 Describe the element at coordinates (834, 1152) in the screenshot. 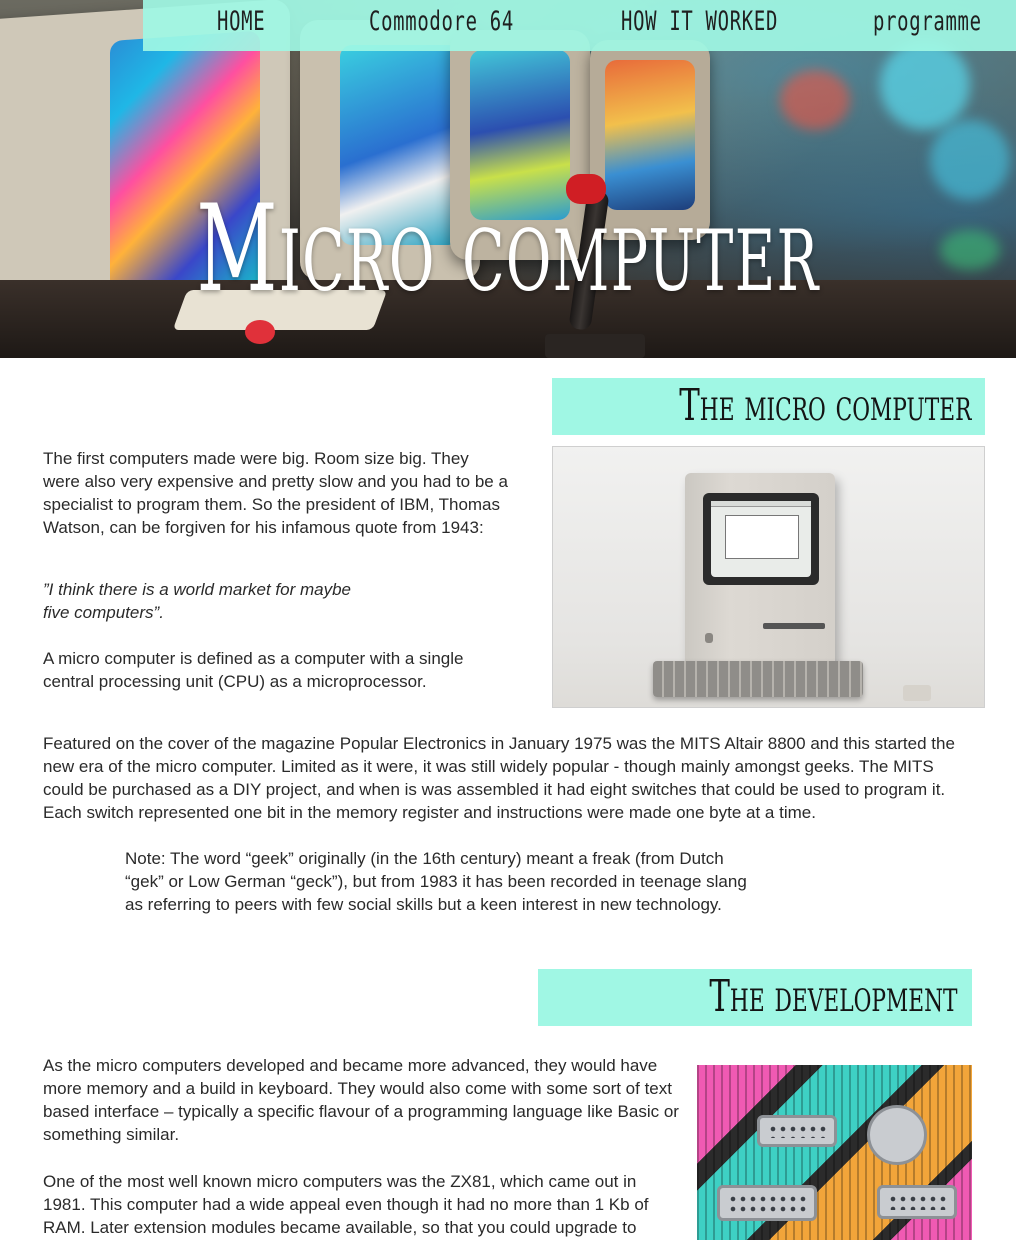

I see `io-ports-photo` at that location.